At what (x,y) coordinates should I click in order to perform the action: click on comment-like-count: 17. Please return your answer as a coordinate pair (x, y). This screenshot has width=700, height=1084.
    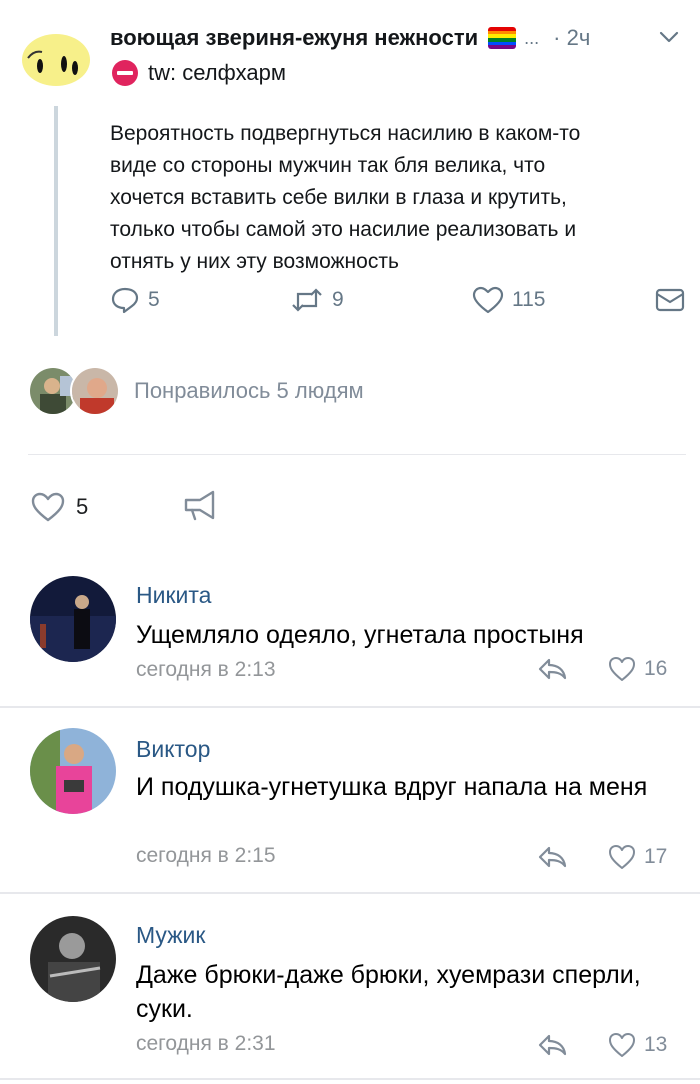
    Looking at the image, I should click on (656, 856).